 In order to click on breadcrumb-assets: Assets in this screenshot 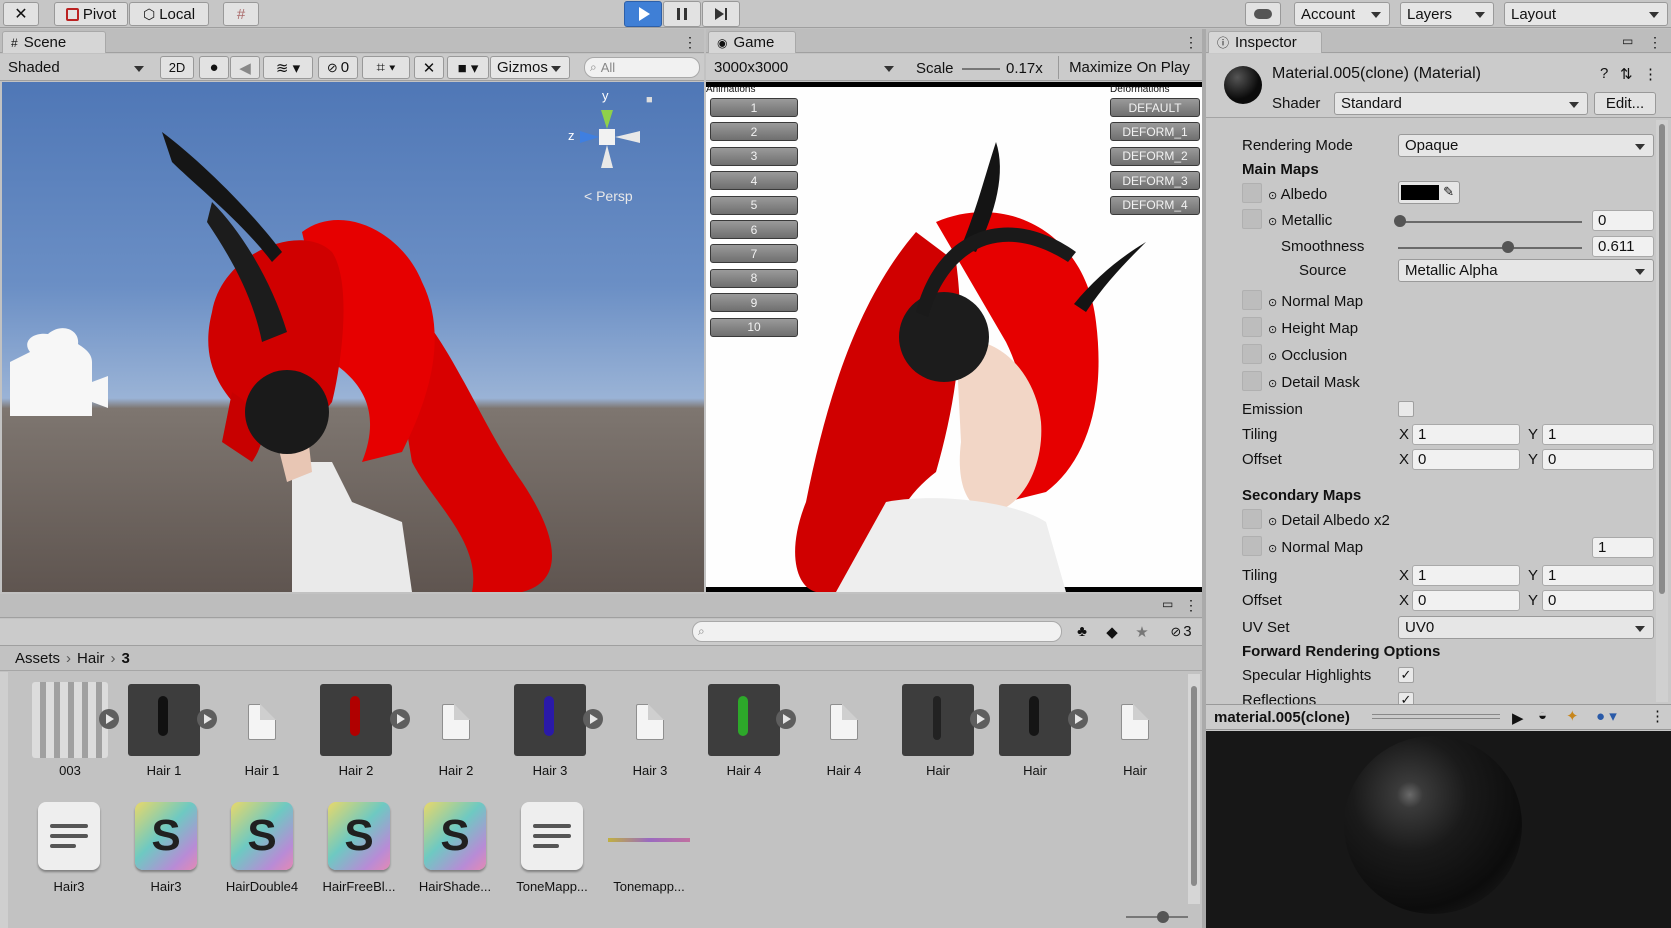, I will do `click(37, 658)`.